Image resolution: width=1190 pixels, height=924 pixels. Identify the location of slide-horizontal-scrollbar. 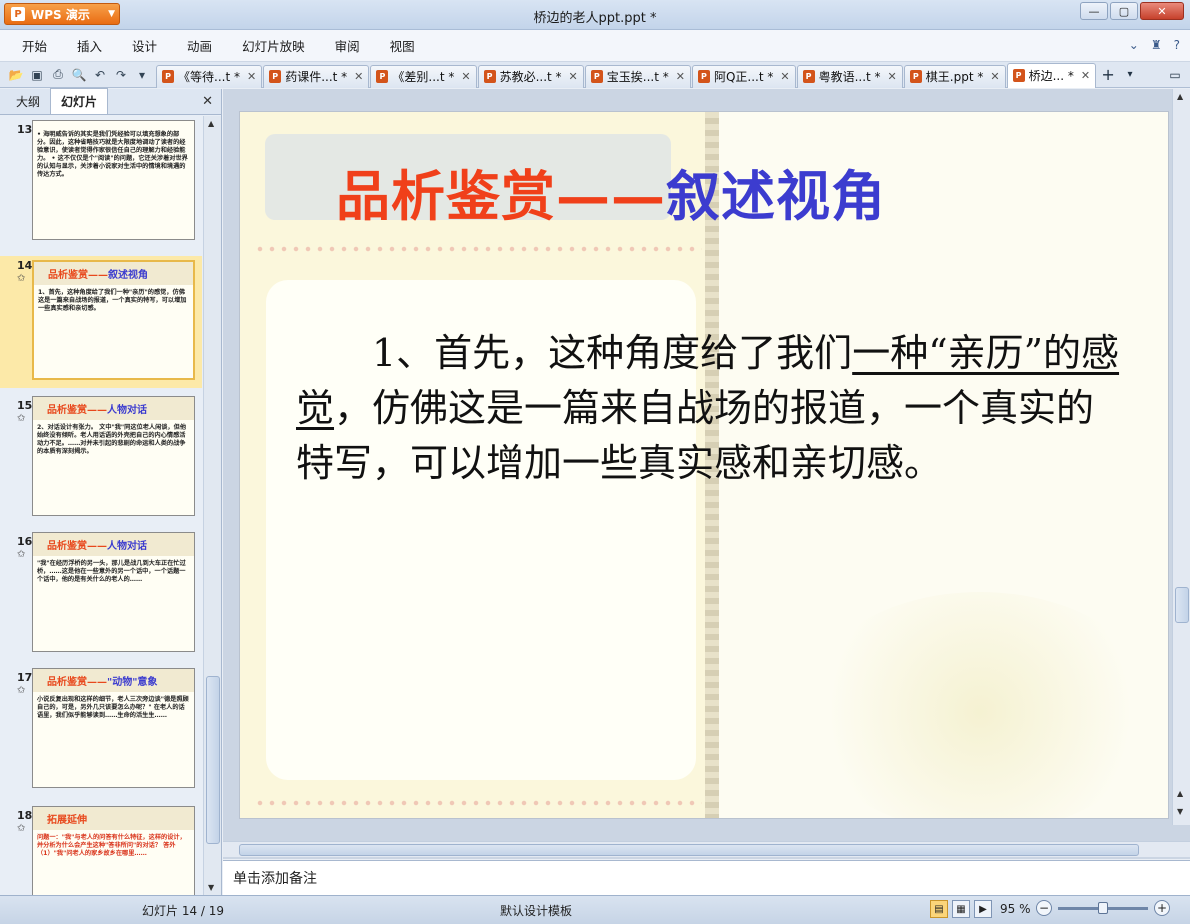
(706, 849).